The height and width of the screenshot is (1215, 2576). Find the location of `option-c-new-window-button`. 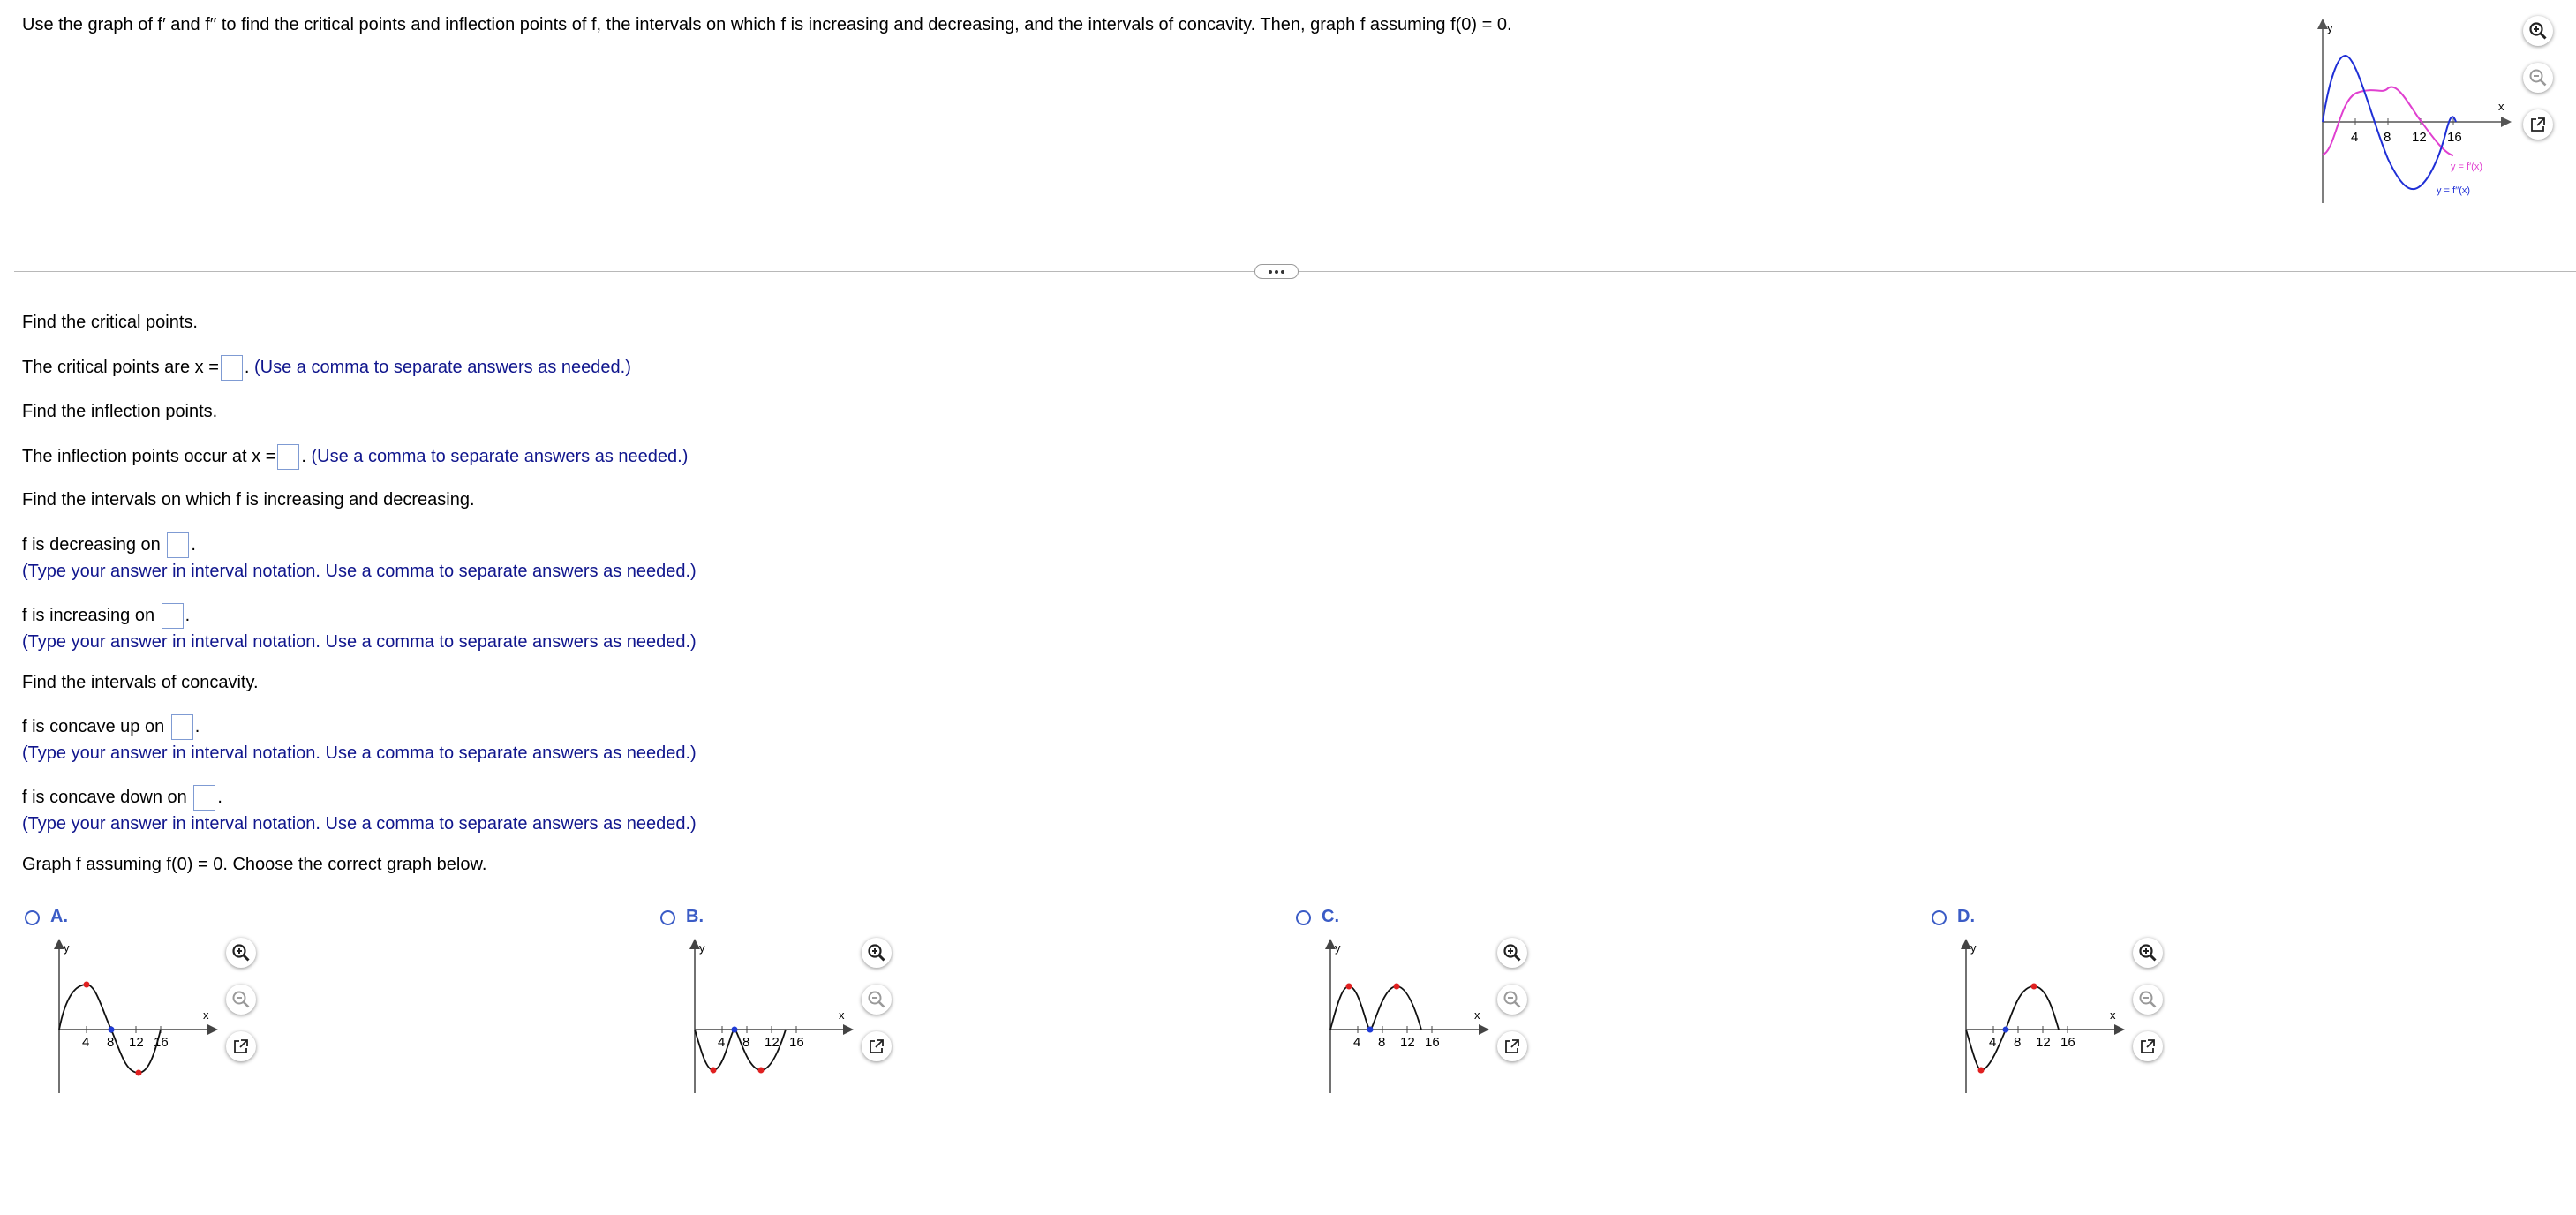

option-c-new-window-button is located at coordinates (1512, 1046).